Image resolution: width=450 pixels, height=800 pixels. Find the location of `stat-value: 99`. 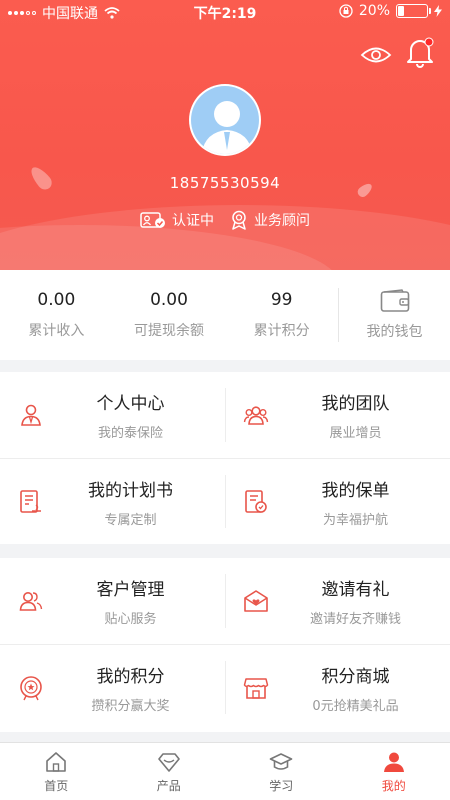

stat-value: 99 is located at coordinates (281, 300).